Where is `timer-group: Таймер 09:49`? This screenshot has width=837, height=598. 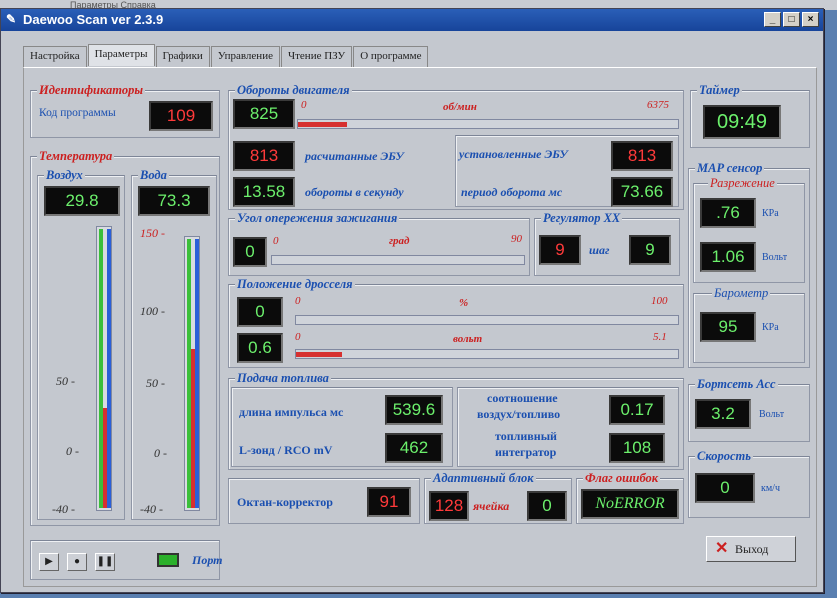 timer-group: Таймер 09:49 is located at coordinates (750, 115).